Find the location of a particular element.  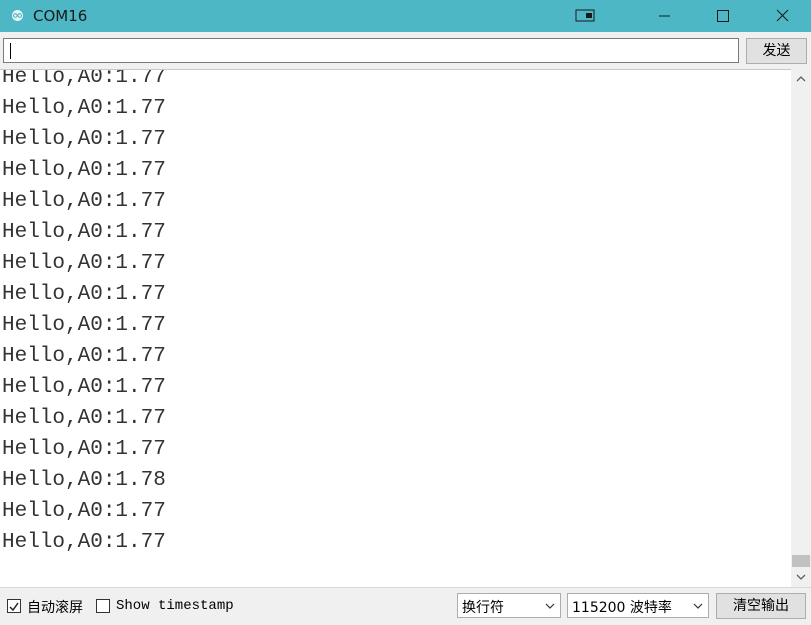

scroll-up-button is located at coordinates (801, 79).